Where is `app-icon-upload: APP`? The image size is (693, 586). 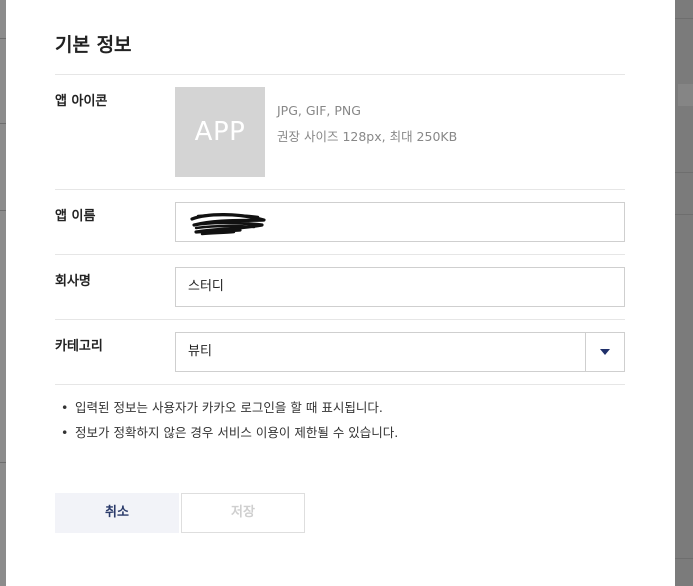 app-icon-upload: APP is located at coordinates (220, 132).